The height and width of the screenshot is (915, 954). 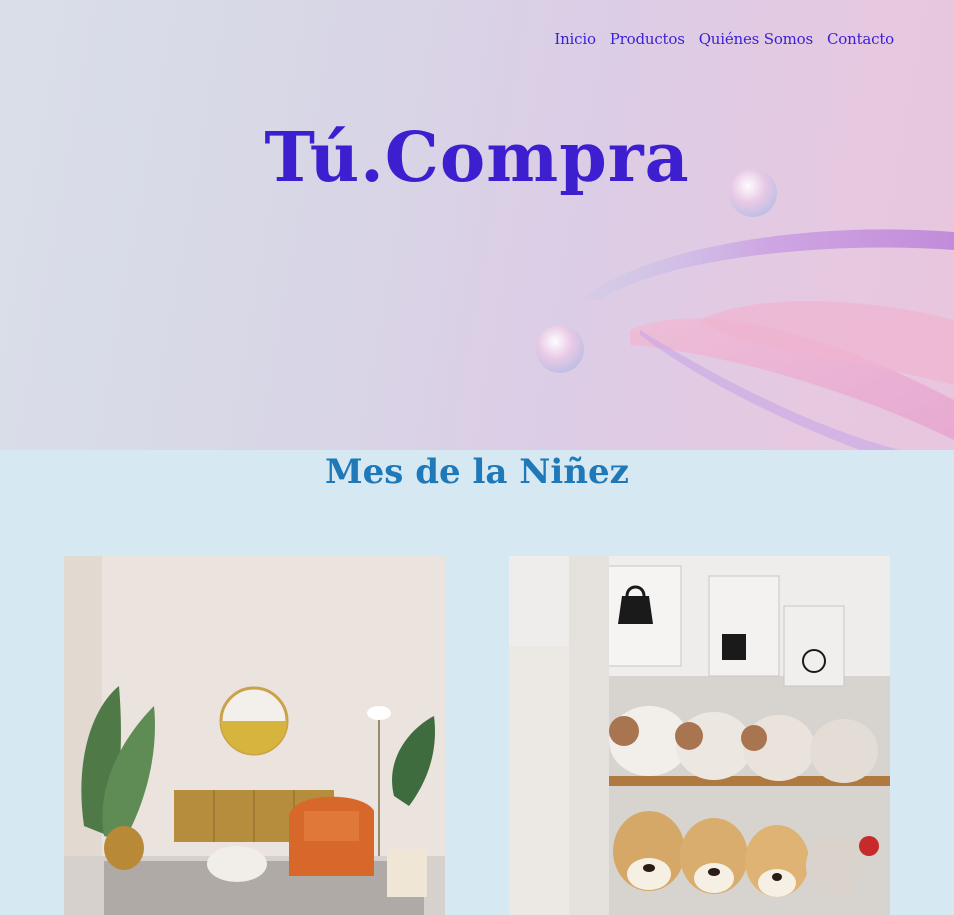 I want to click on section-title: Mes de la Niñez, so click(x=477, y=472).